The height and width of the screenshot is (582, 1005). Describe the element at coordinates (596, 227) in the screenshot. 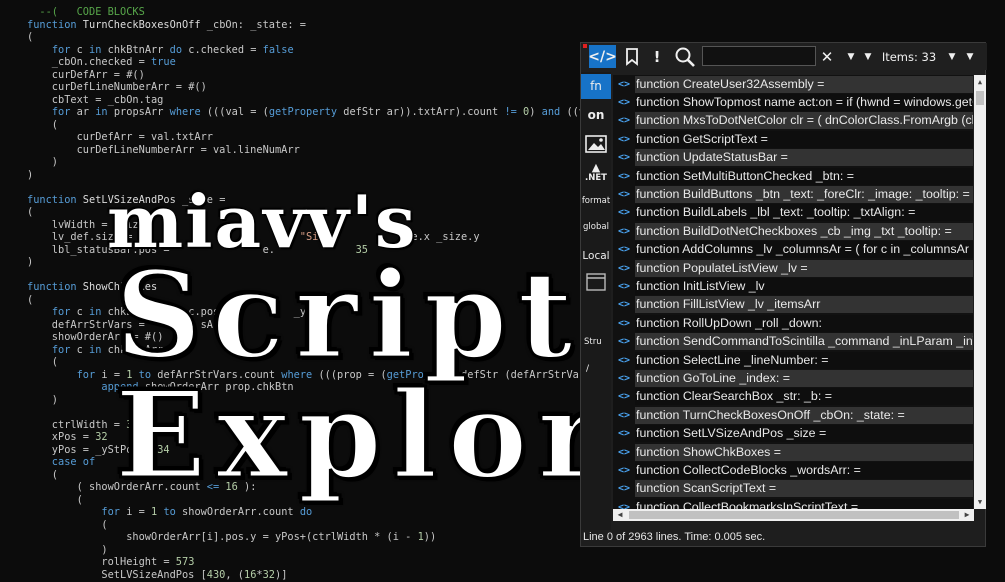

I see `sidebar-item-global: global` at that location.